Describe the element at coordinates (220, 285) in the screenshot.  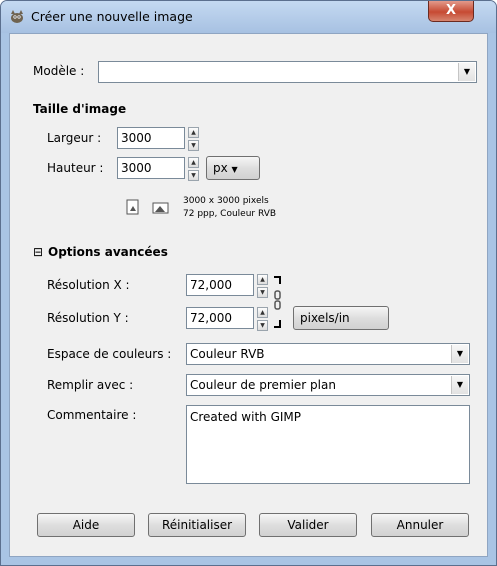
I see `res-x-input: 72,000` at that location.